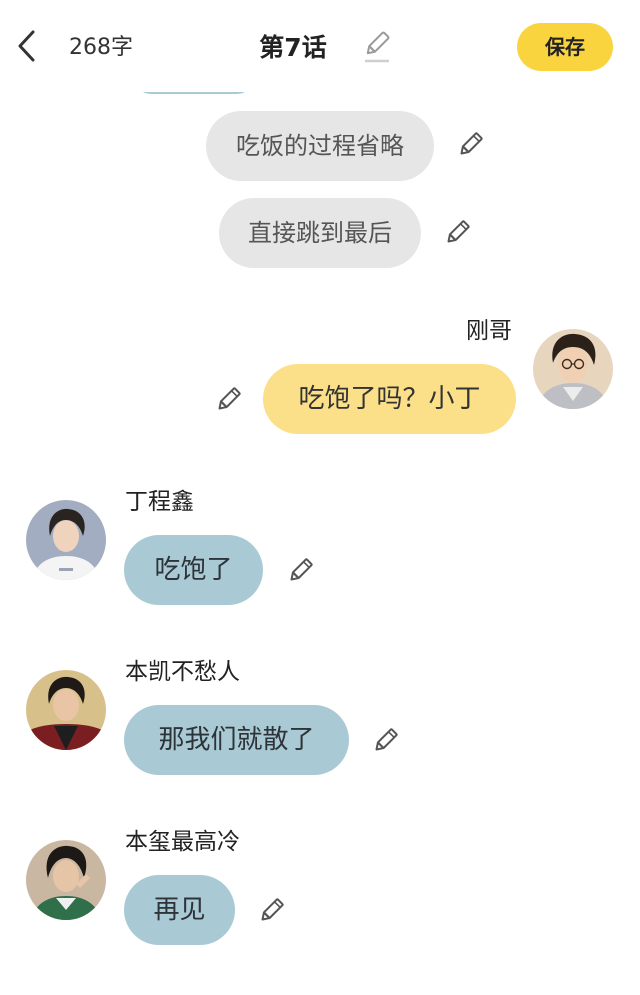  I want to click on narration-bubble: 直接跳到最后, so click(320, 233).